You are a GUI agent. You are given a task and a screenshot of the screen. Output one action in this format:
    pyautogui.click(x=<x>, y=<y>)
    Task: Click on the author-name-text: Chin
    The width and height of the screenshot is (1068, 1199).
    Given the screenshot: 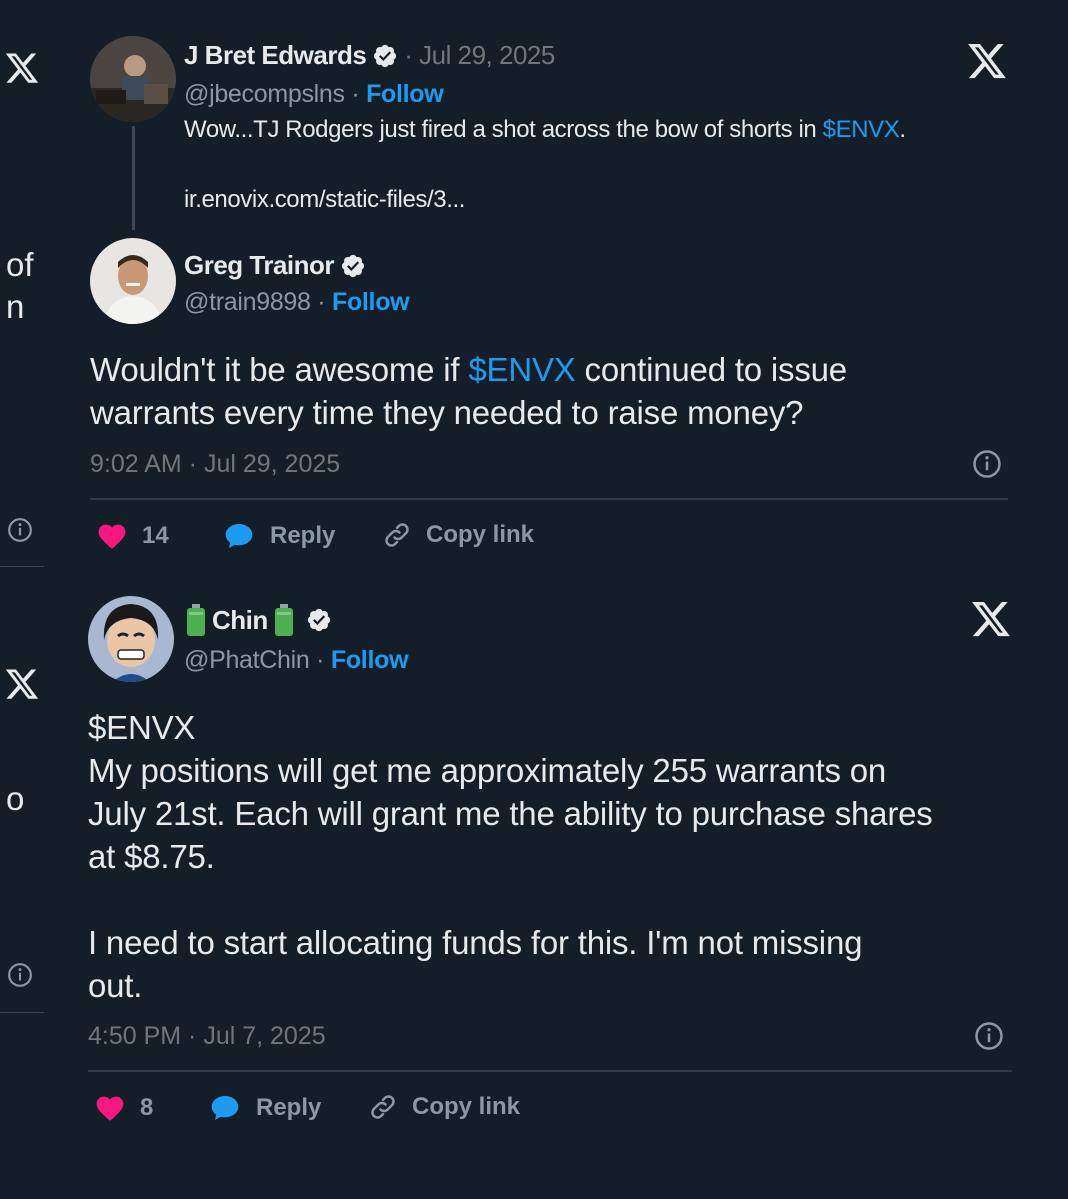 What is the action you would take?
    pyautogui.click(x=240, y=619)
    